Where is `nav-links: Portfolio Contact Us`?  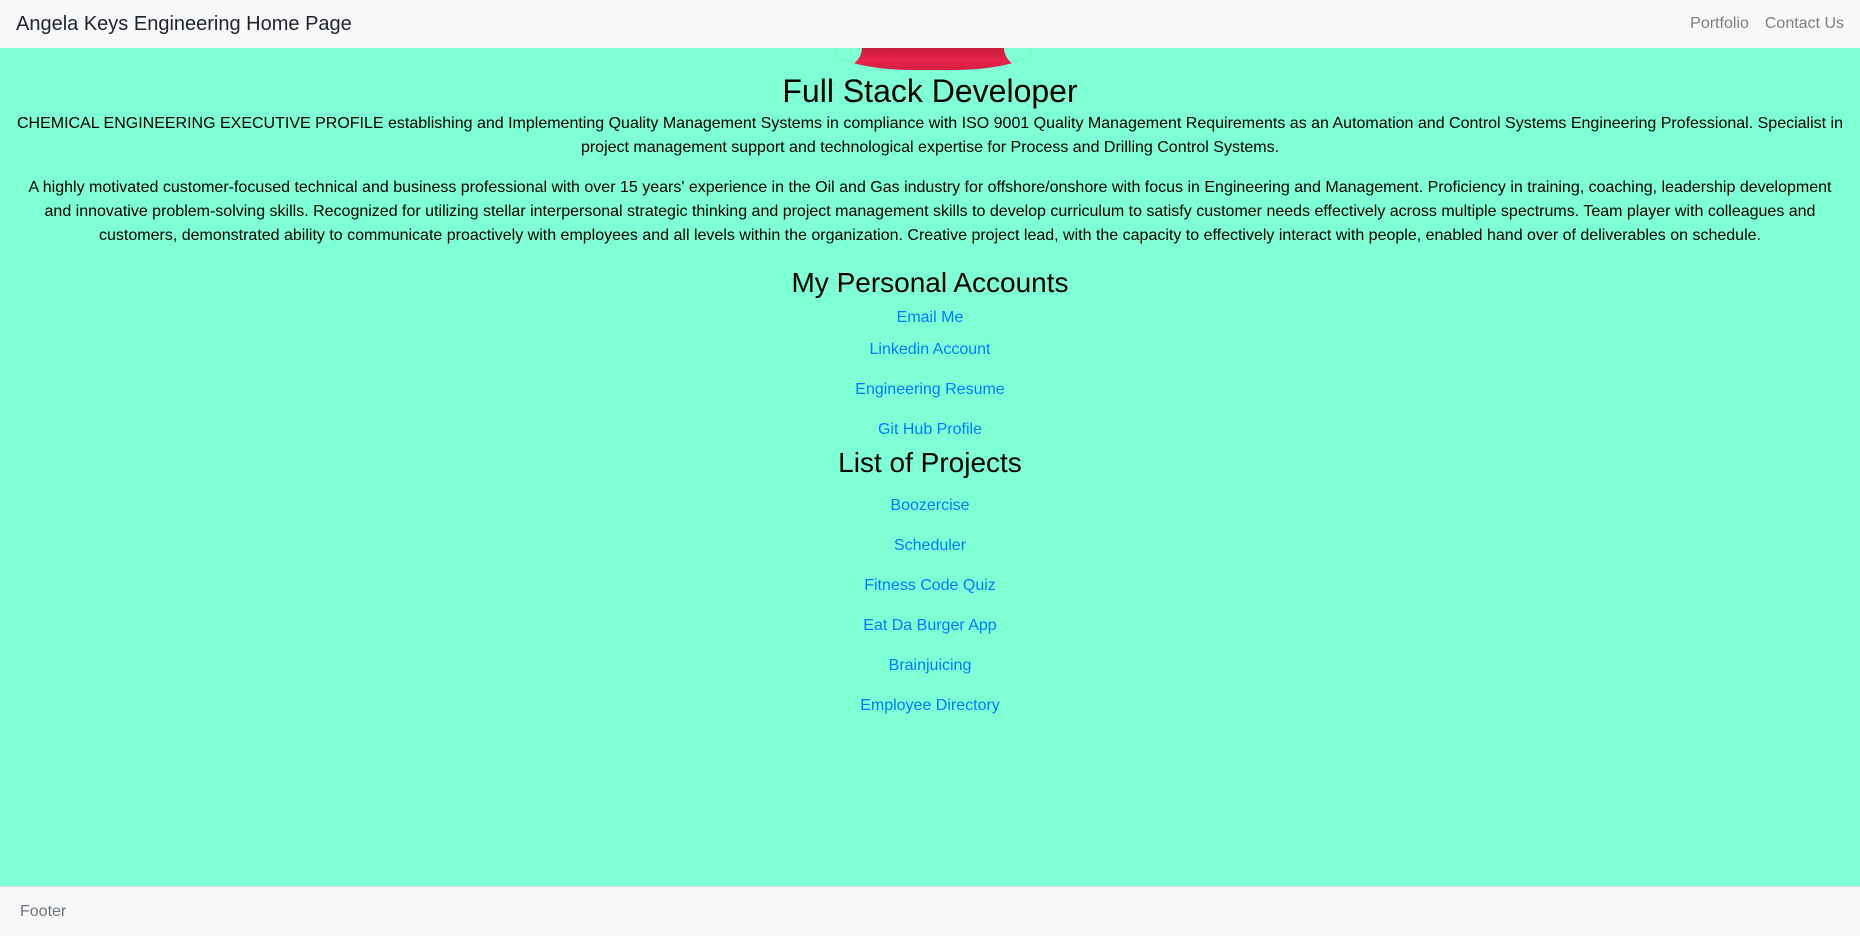
nav-links: Portfolio Contact Us is located at coordinates (1767, 24).